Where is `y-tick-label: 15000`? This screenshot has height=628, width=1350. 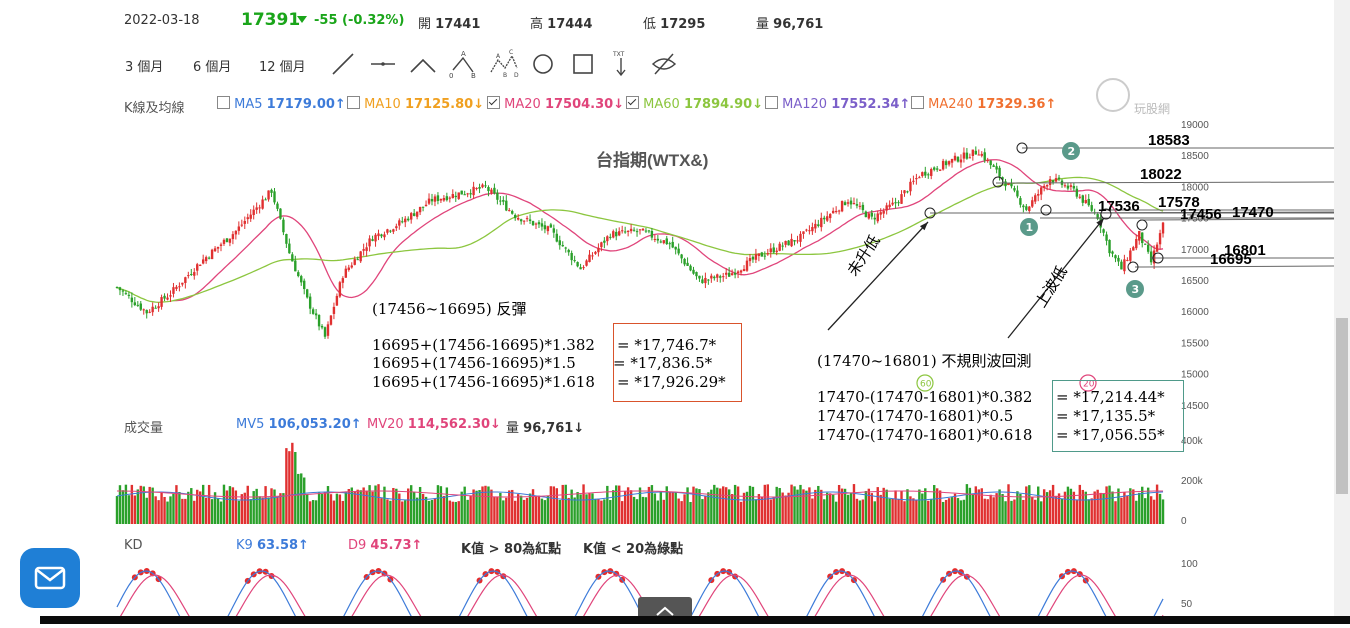
y-tick-label: 15000 is located at coordinates (1195, 375).